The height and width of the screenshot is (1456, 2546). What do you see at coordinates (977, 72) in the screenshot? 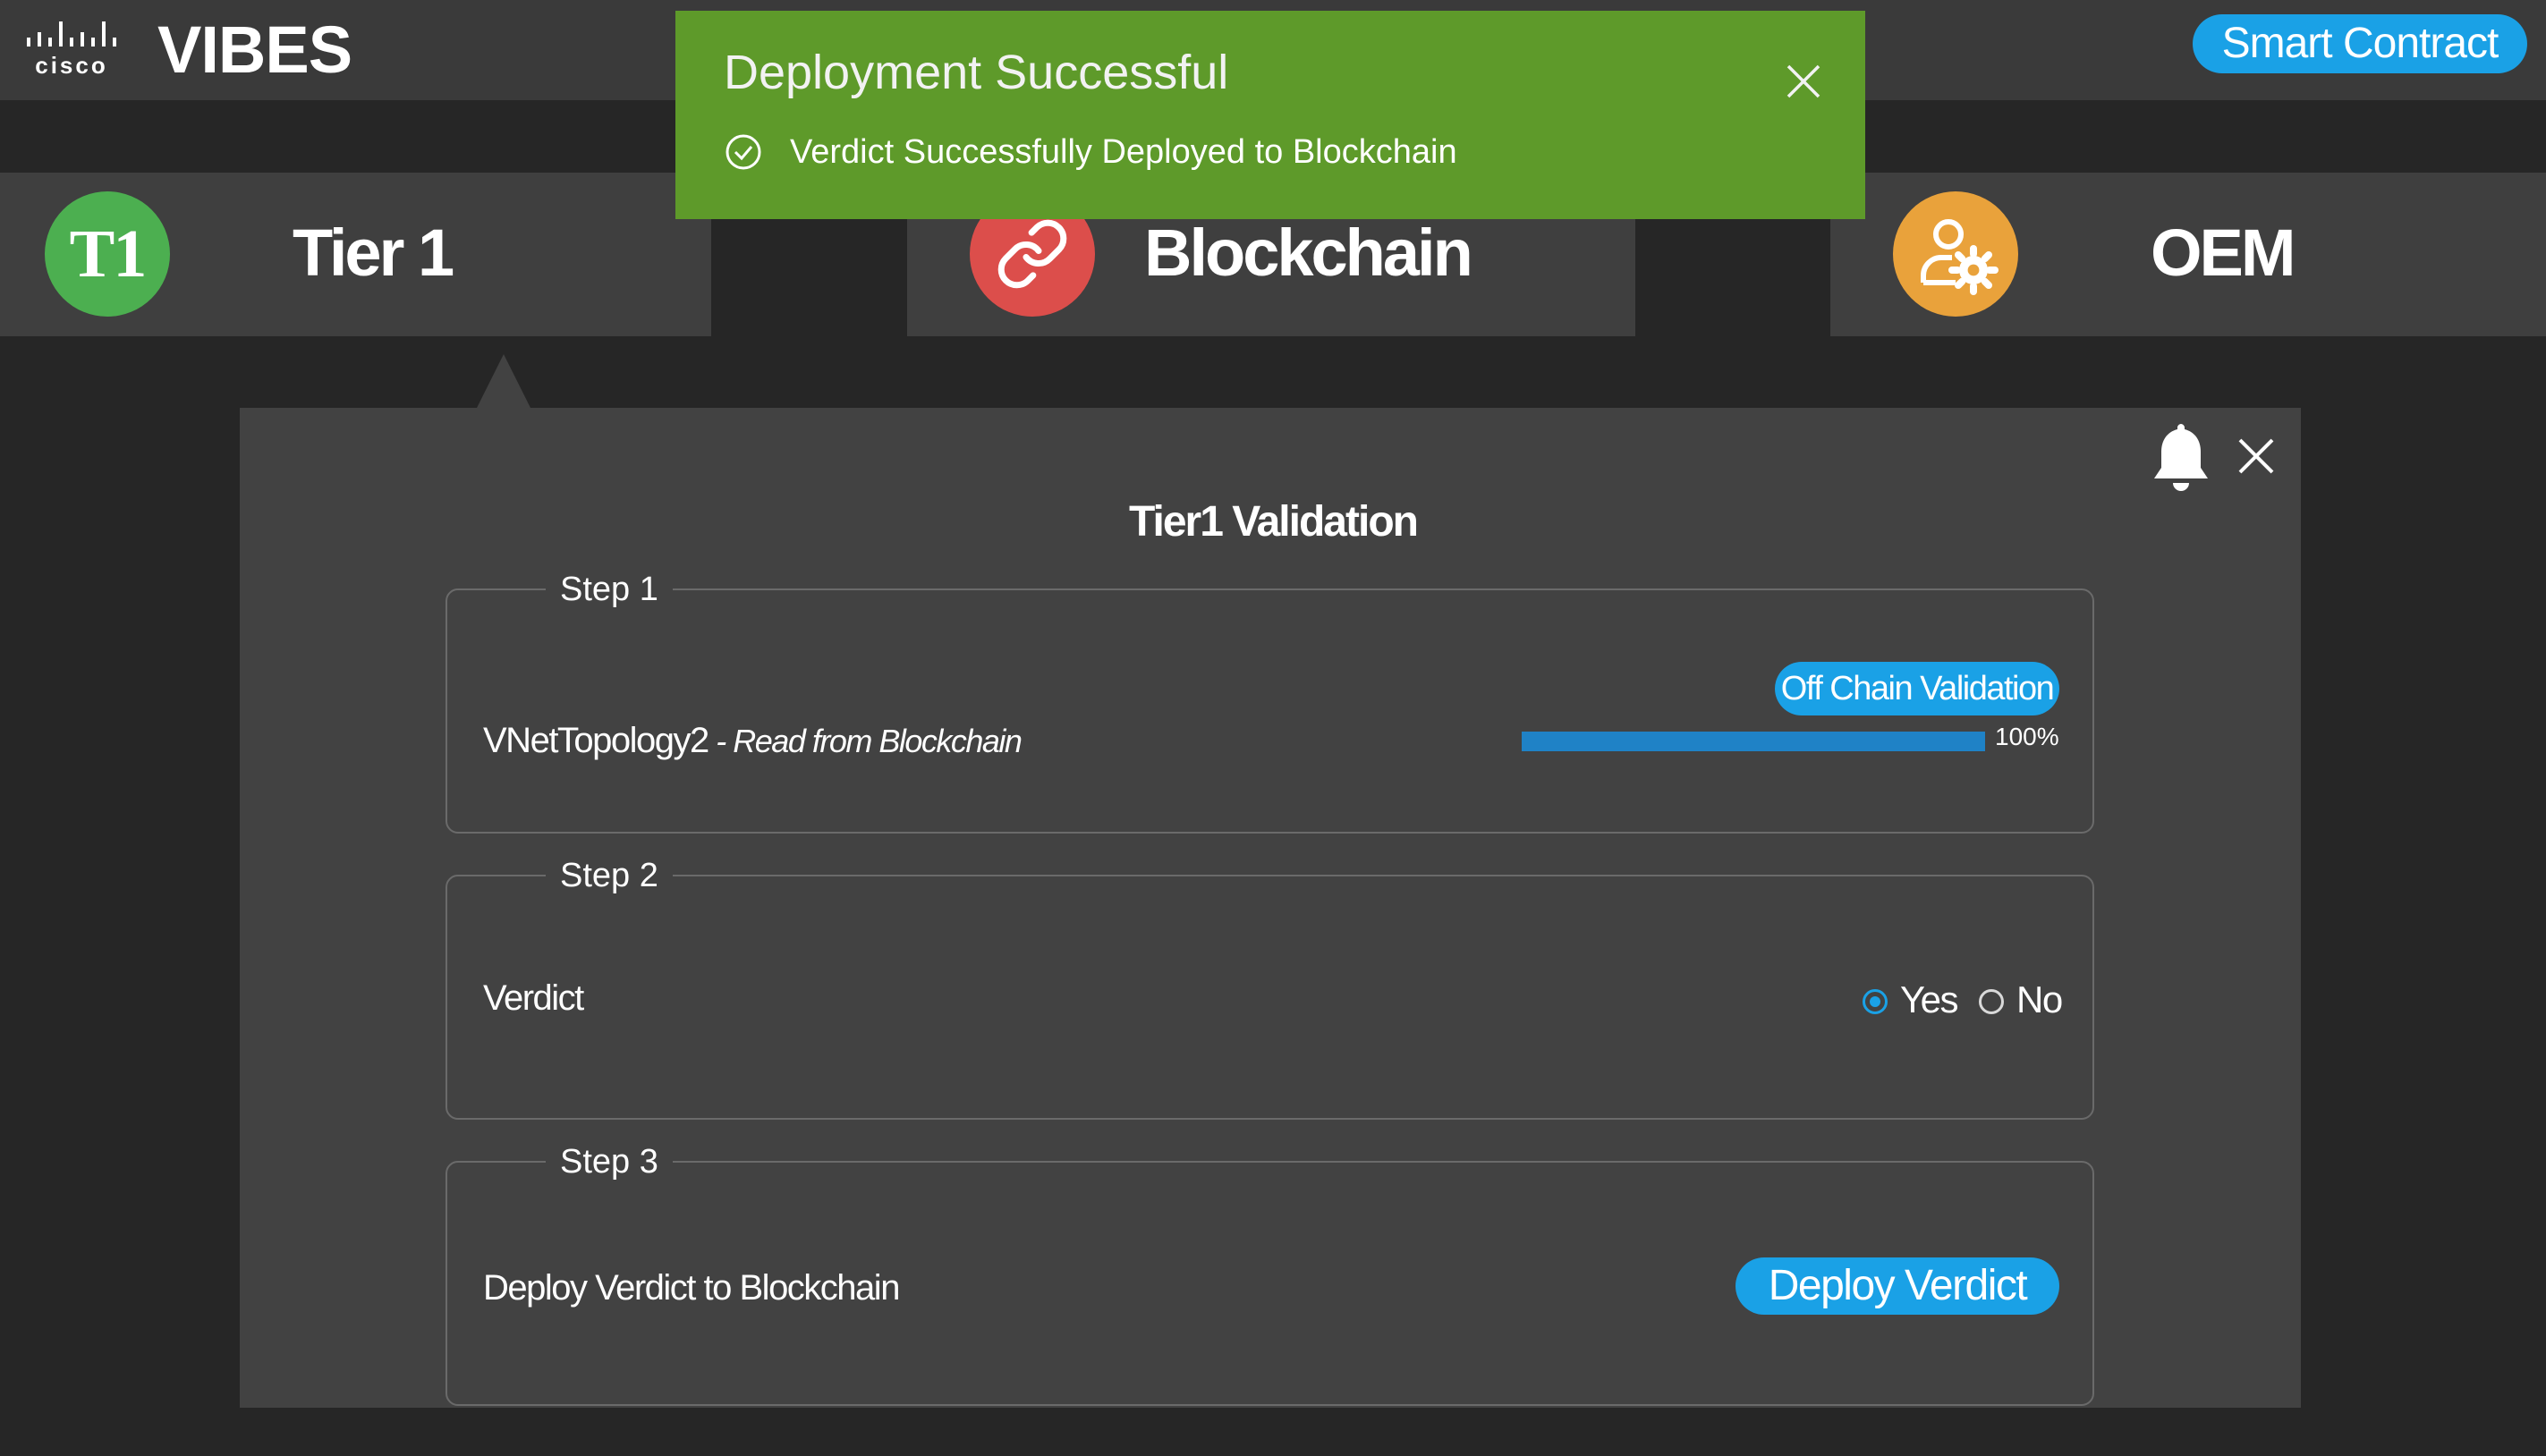
I see `toast-title: Deployment Successful` at bounding box center [977, 72].